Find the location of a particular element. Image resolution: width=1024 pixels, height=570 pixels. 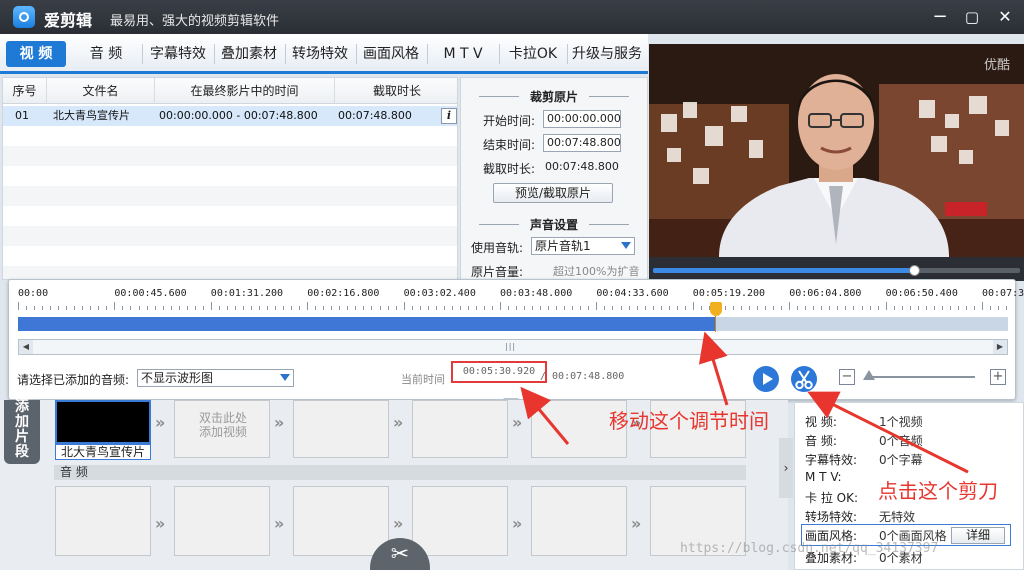

scroll-left-icon: ◀ is located at coordinates (26, 347).